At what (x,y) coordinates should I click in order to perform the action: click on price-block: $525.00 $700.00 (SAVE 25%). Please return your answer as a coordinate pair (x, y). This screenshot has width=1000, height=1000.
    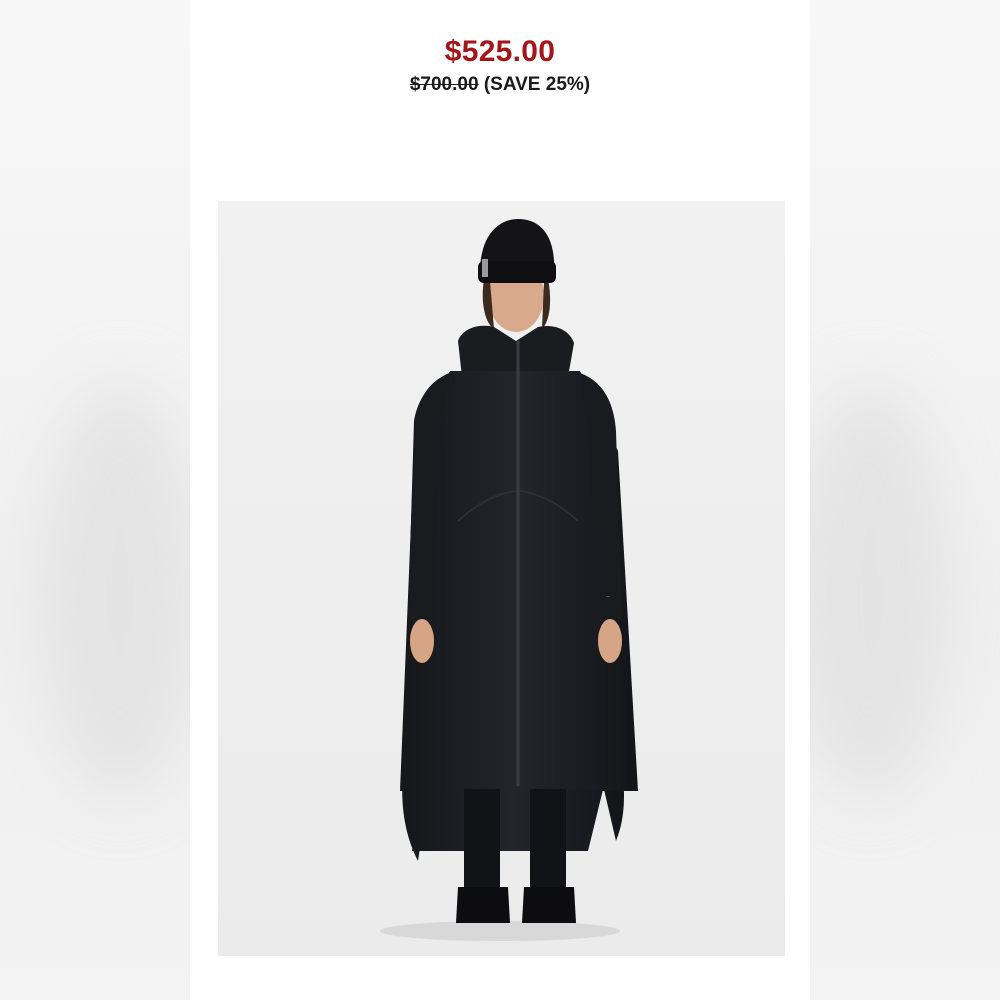
    Looking at the image, I should click on (500, 66).